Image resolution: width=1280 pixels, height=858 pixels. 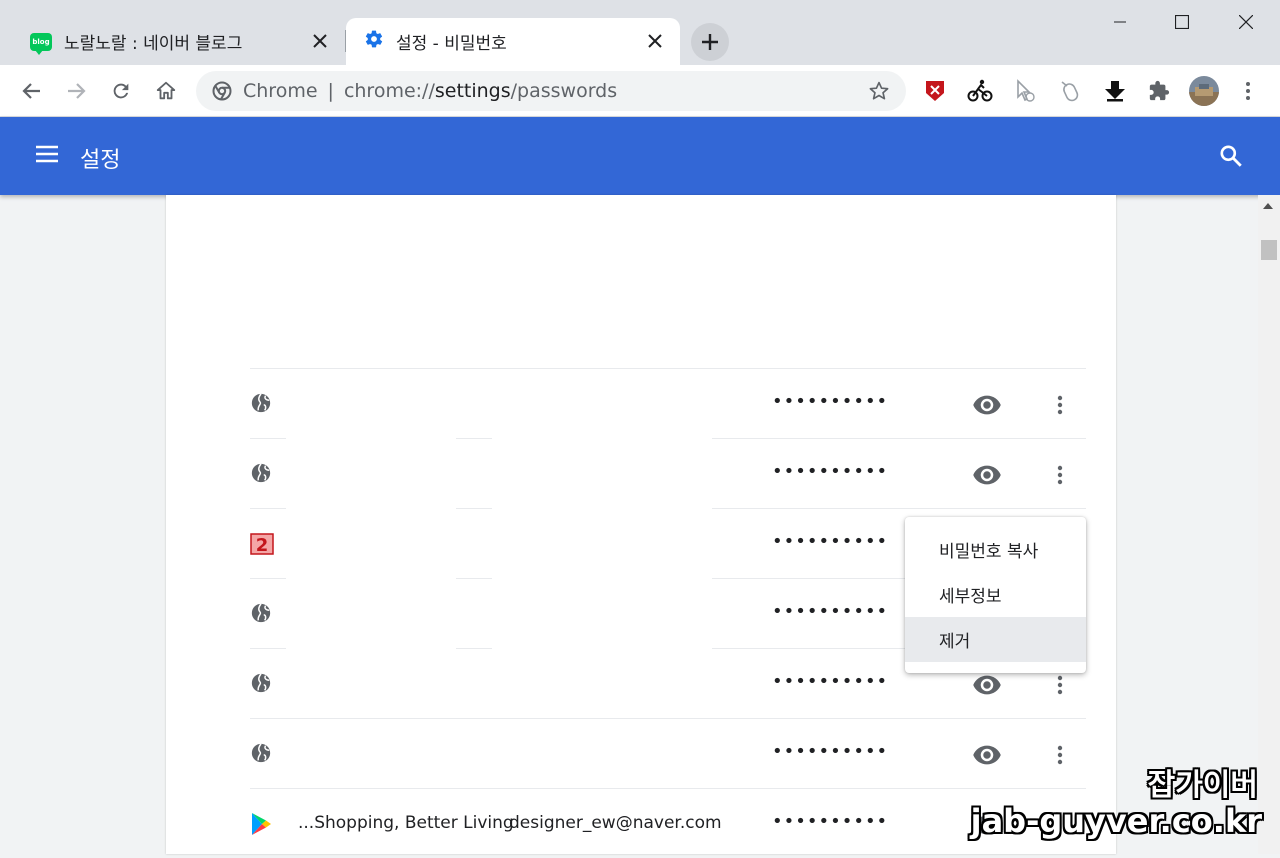 I want to click on maximize-icon, so click(x=1182, y=22).